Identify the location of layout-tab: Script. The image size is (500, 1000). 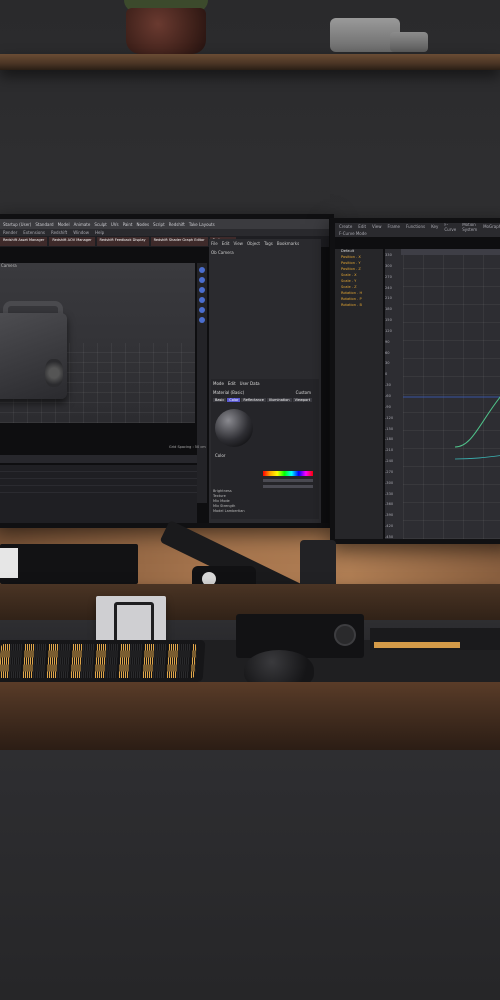
(159, 224).